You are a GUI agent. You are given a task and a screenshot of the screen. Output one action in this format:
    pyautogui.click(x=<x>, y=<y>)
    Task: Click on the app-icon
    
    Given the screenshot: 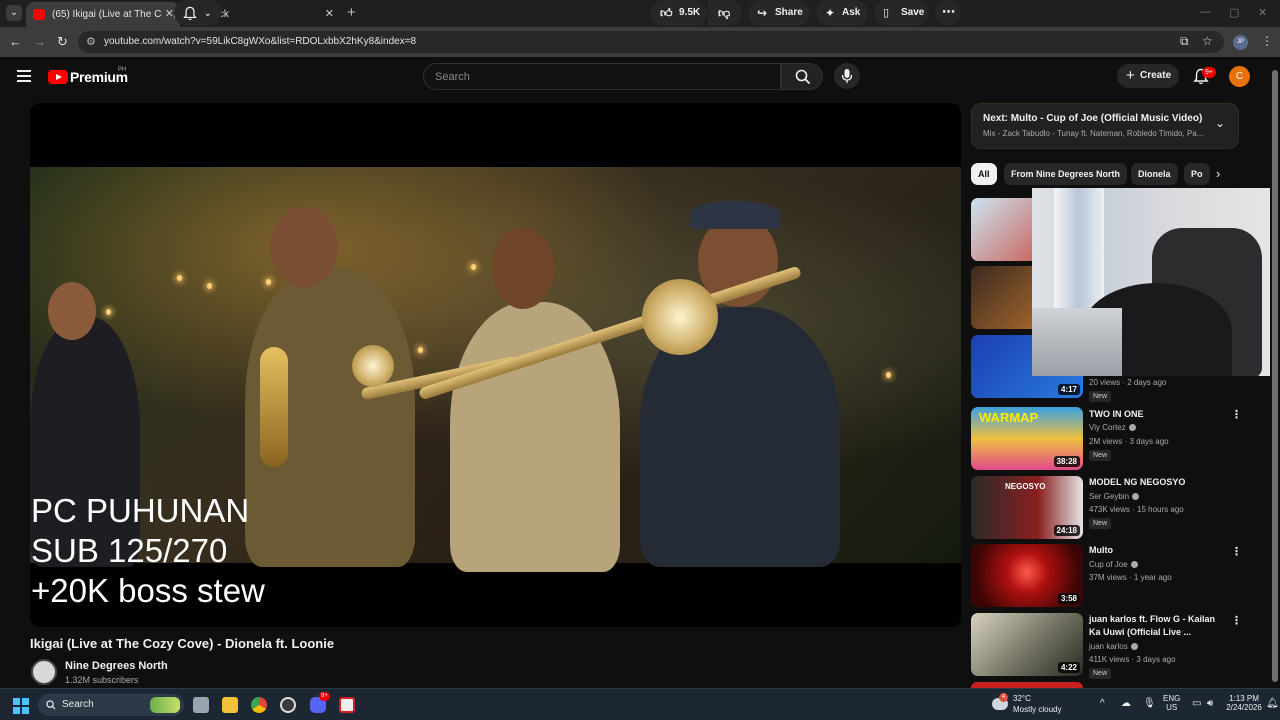 What is the action you would take?
    pyautogui.click(x=347, y=705)
    